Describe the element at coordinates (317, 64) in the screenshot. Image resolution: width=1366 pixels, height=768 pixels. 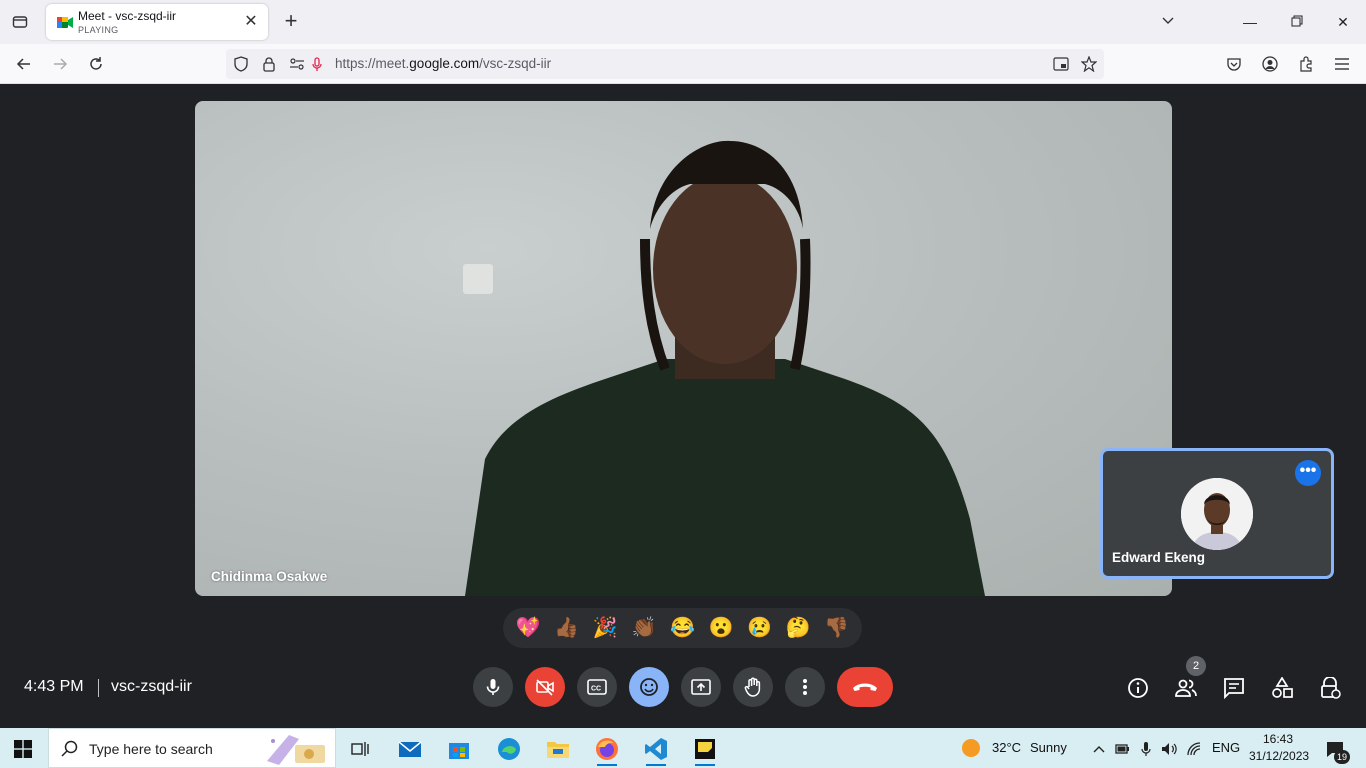
I see `microphone-in-use-icon` at that location.